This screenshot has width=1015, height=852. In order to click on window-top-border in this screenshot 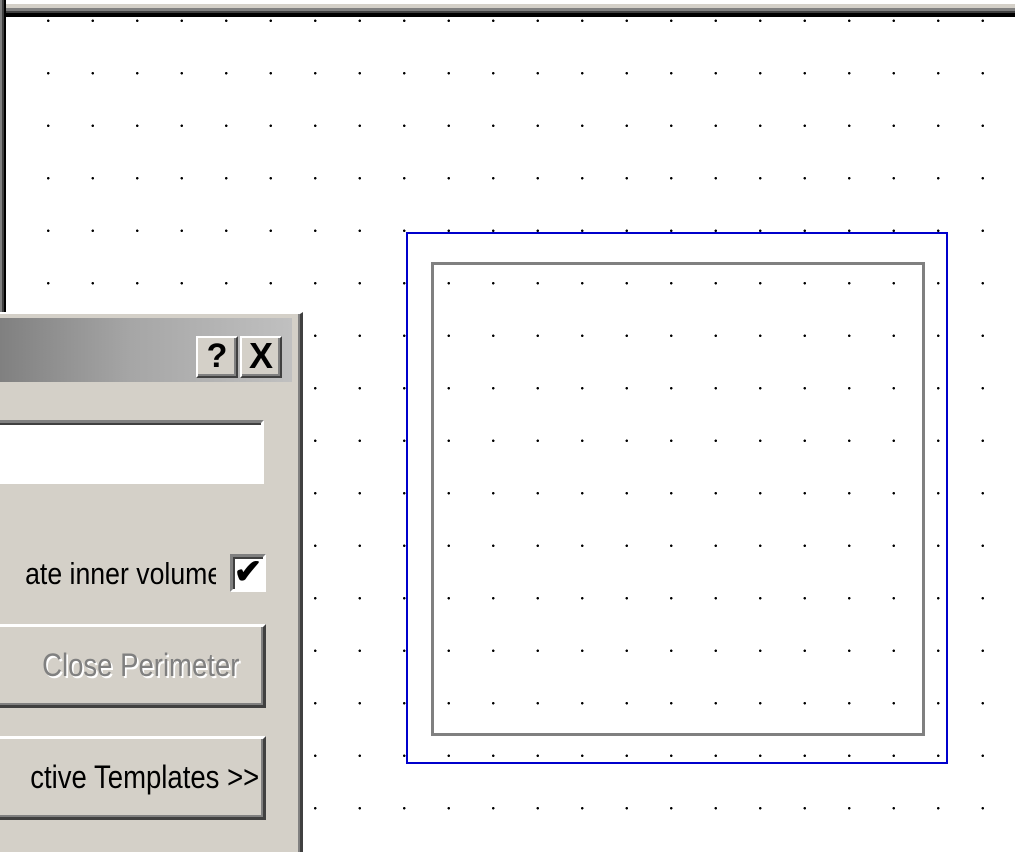, I will do `click(507, 8)`.